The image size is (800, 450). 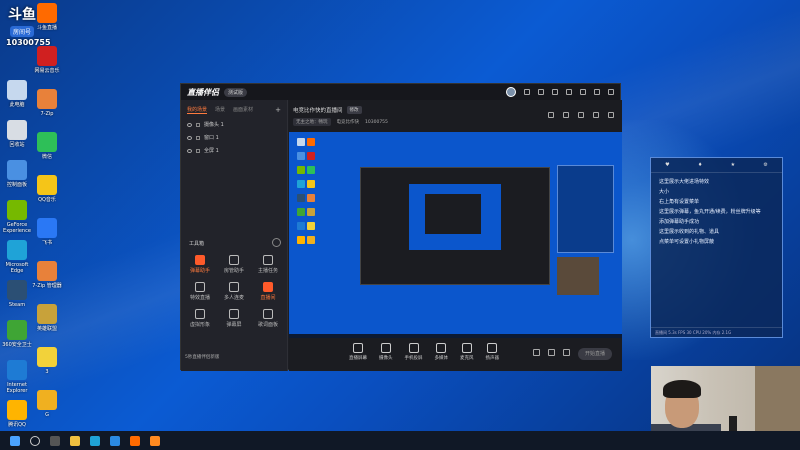 I want to click on maximize-icon, so click(x=597, y=92).